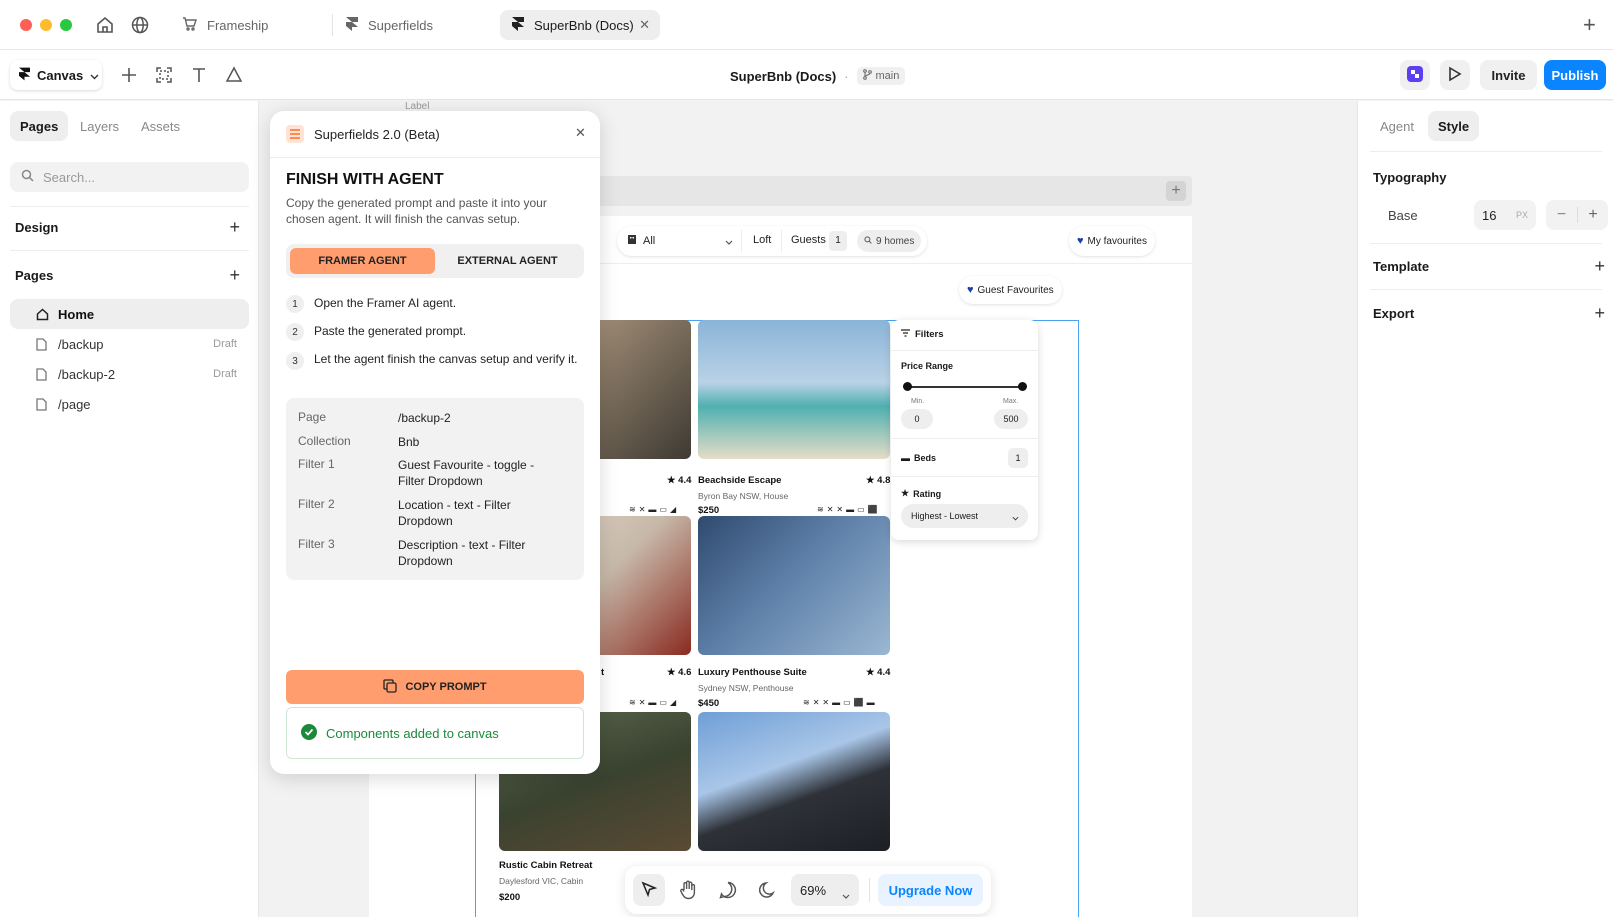 This screenshot has width=1613, height=917. What do you see at coordinates (808, 240) in the screenshot?
I see `guests-label: Guests` at bounding box center [808, 240].